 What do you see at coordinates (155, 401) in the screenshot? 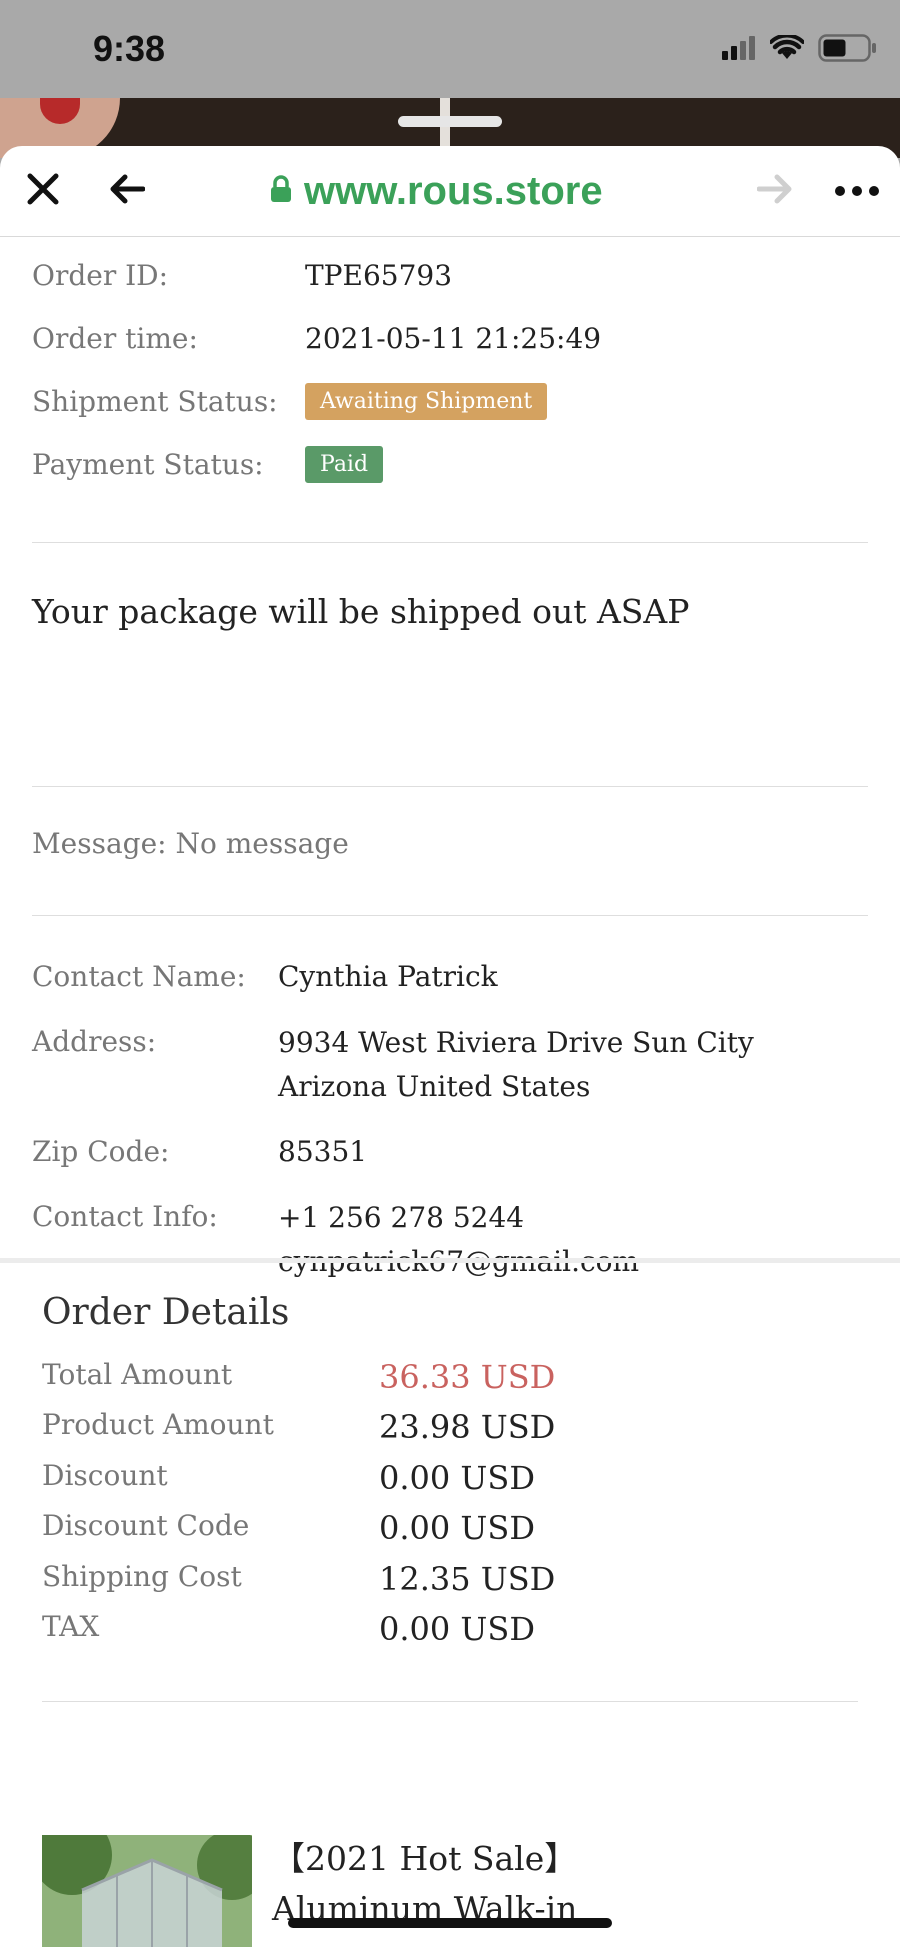
I see `shipment-status-label: Shipment Status:` at bounding box center [155, 401].